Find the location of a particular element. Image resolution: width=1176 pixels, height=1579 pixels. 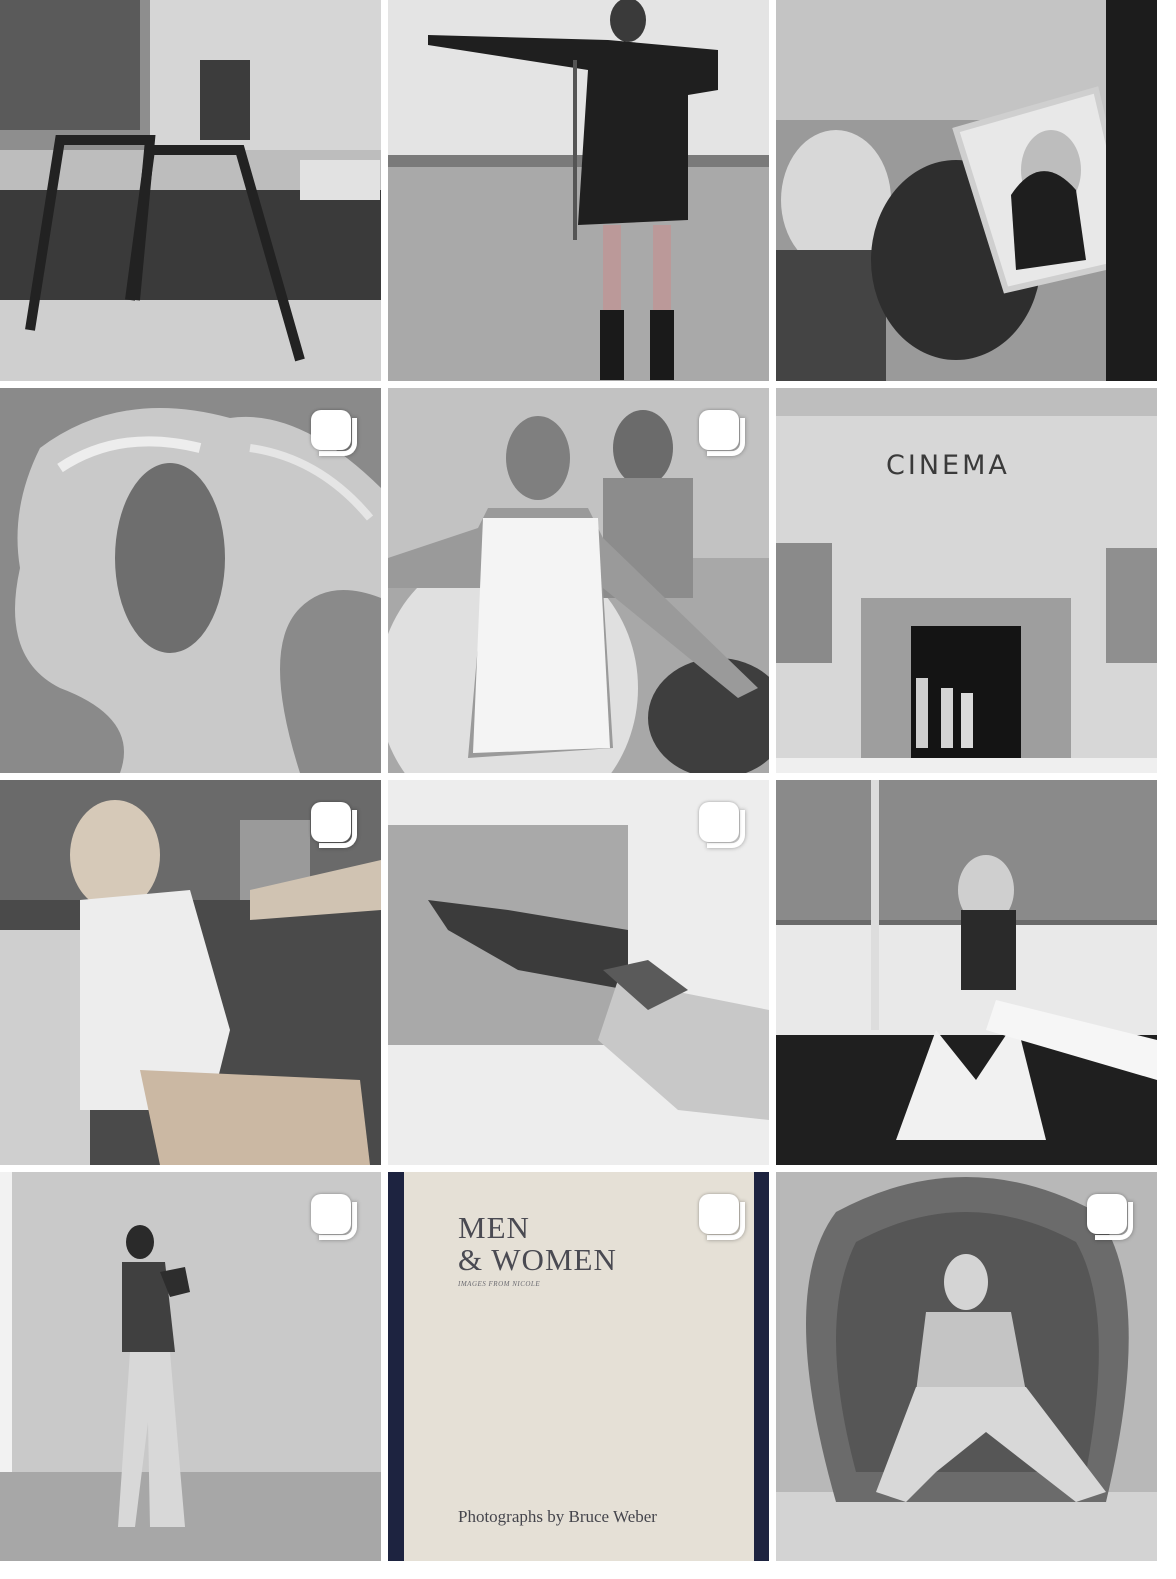

photo-book-cover is located at coordinates (578, 1366).